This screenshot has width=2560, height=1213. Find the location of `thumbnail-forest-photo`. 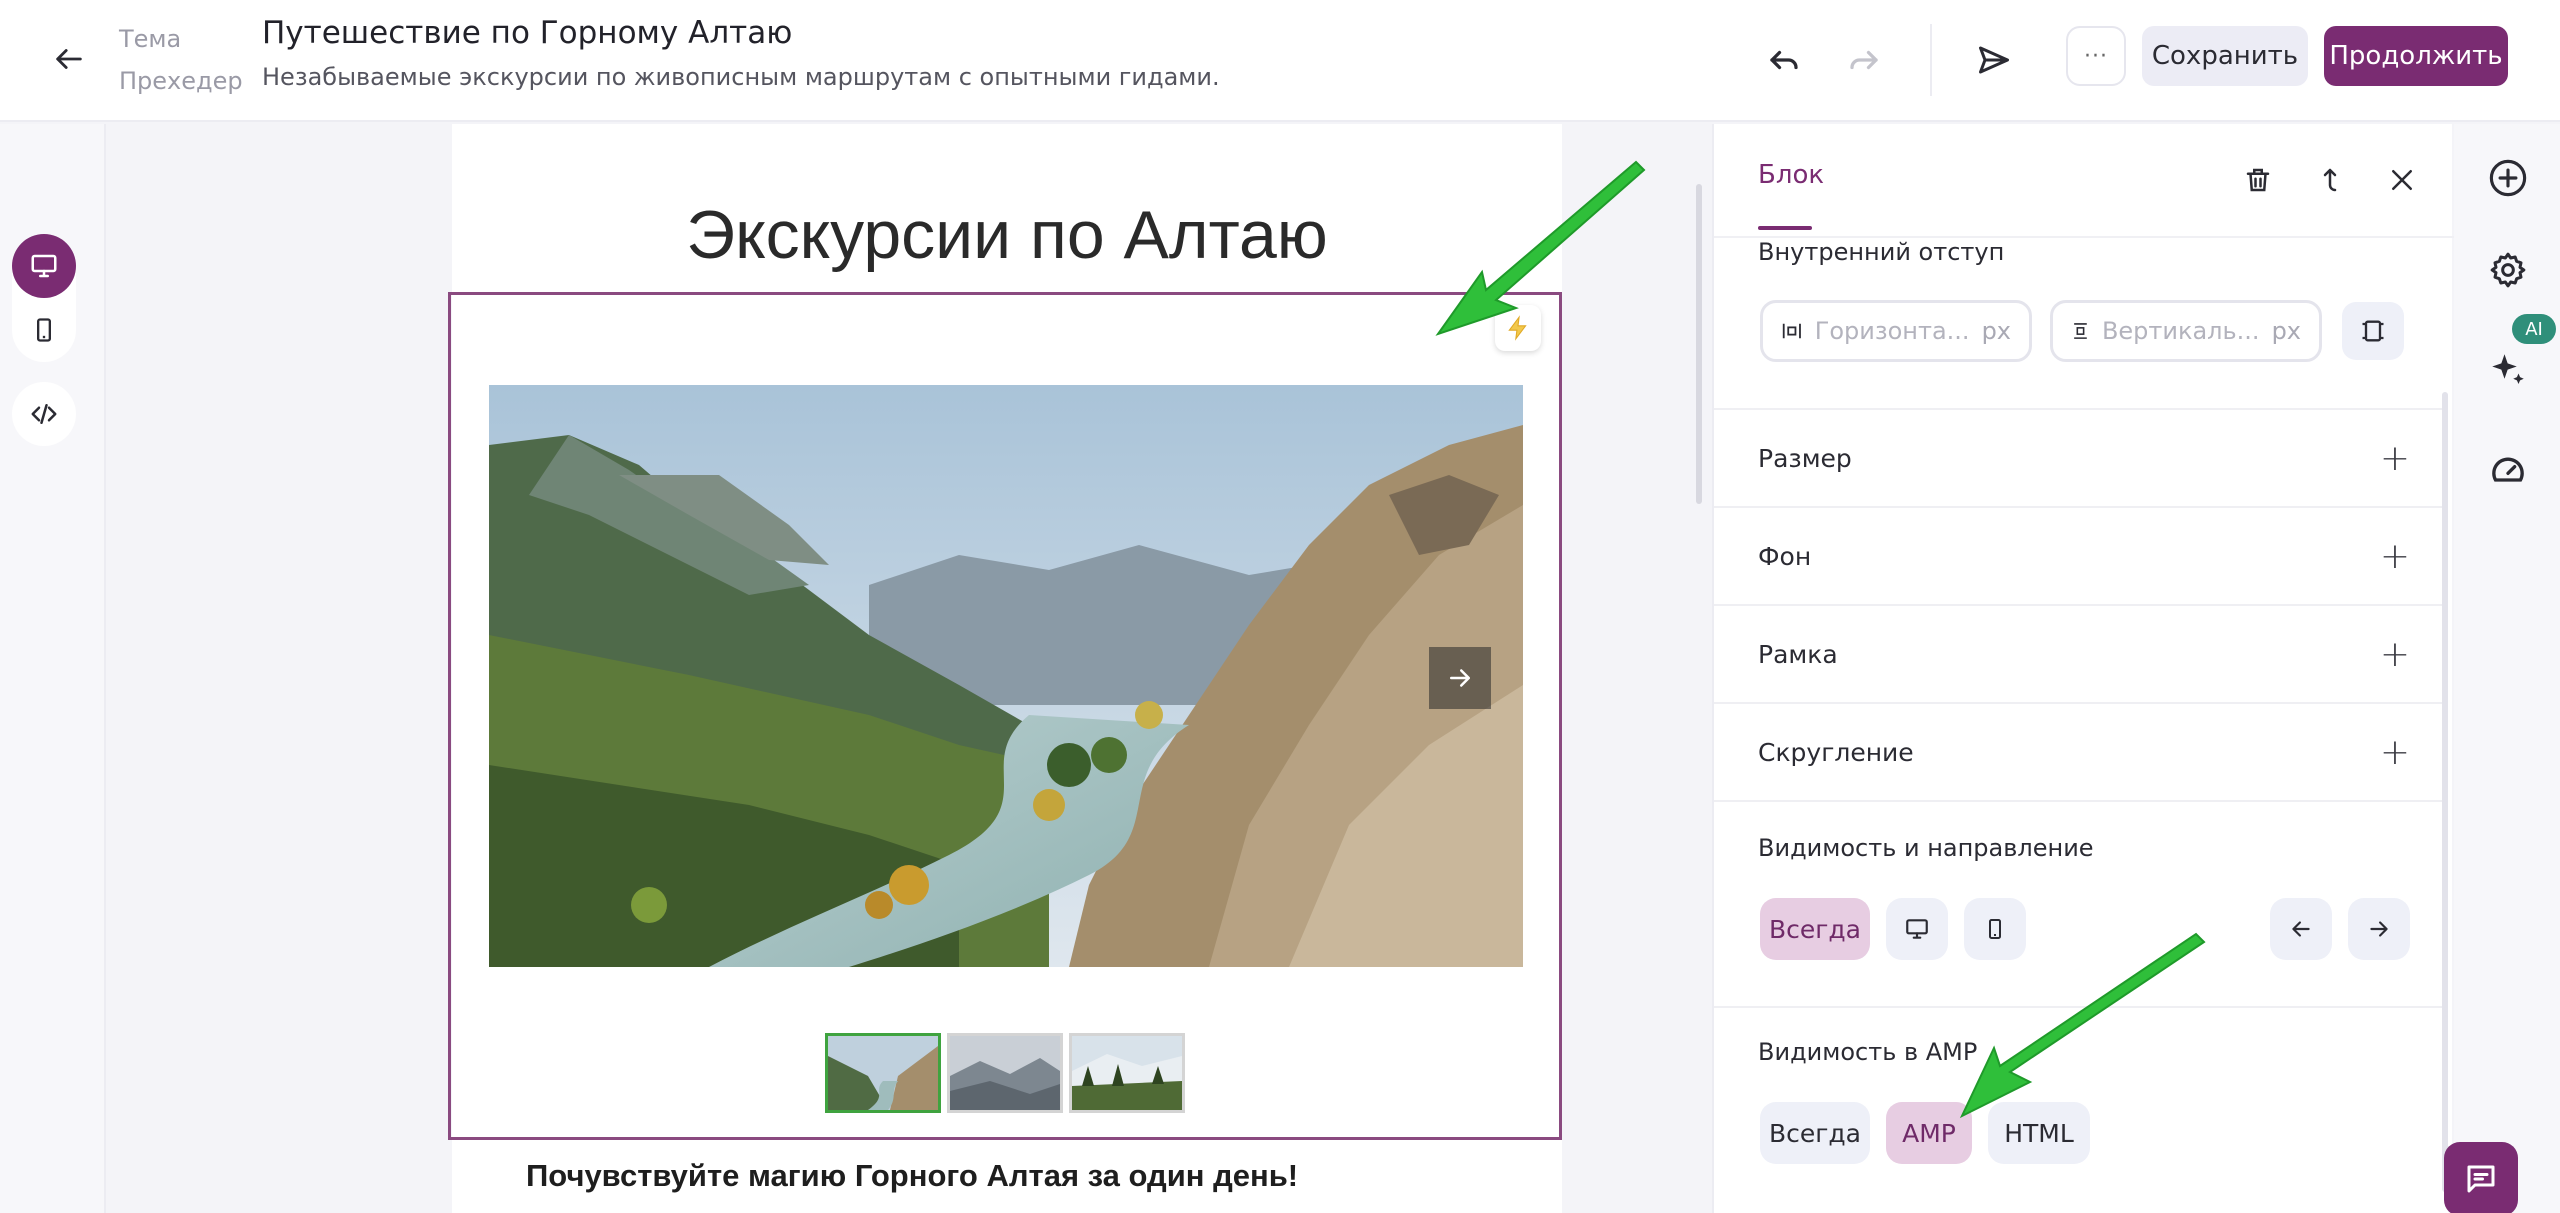

thumbnail-forest-photo is located at coordinates (1127, 1073).